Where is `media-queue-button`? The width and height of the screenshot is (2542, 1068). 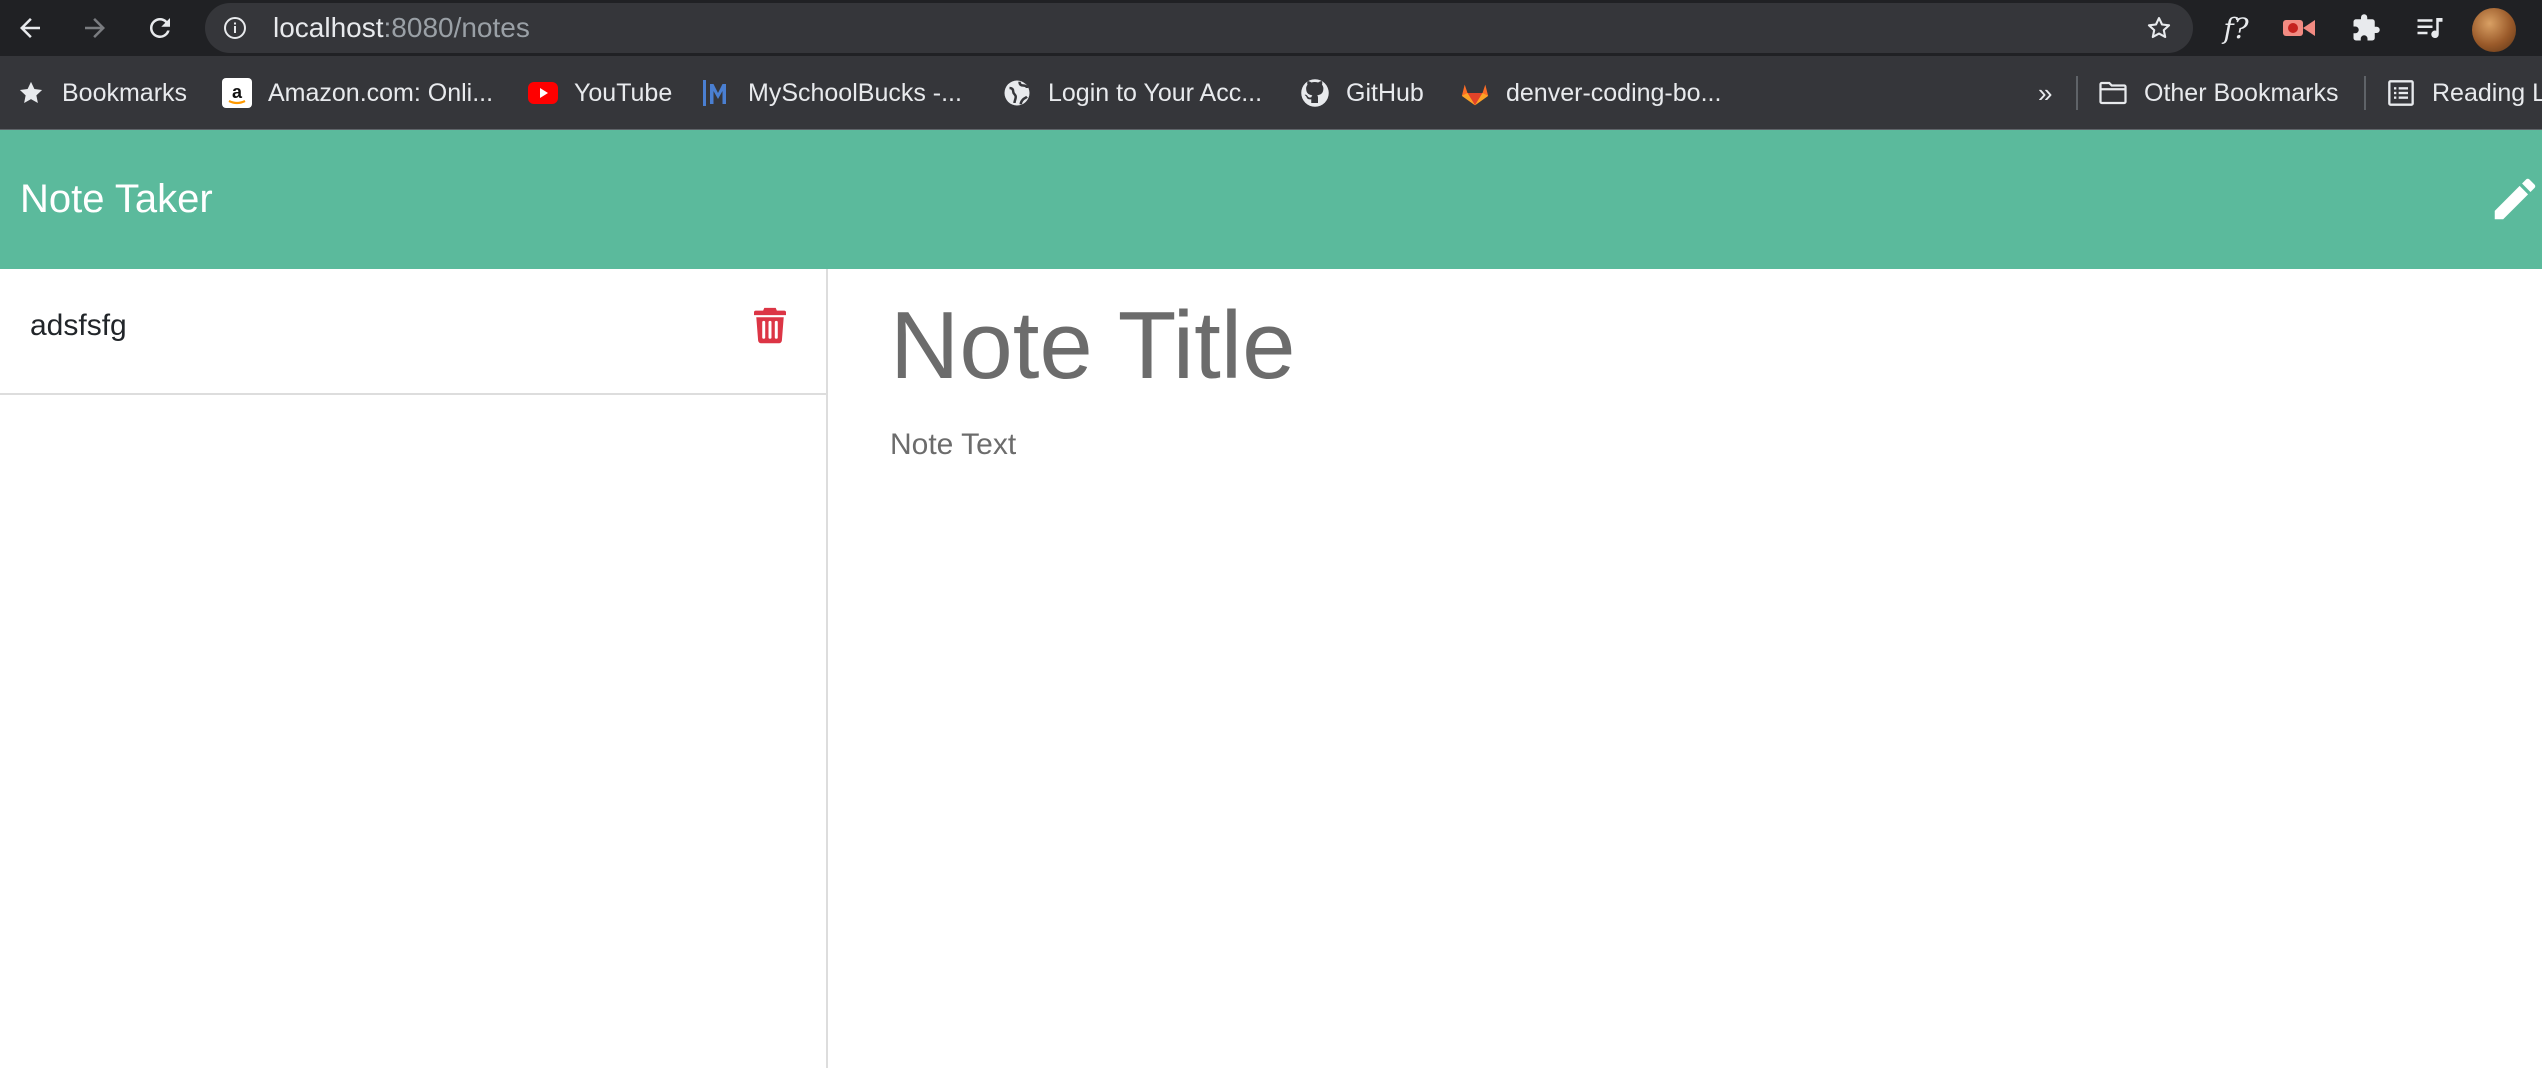 media-queue-button is located at coordinates (2430, 28).